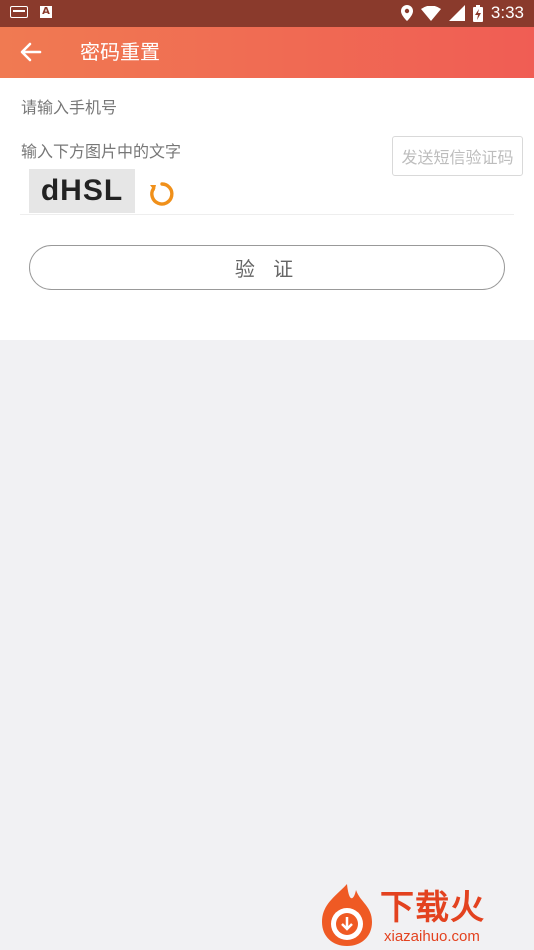 Image resolution: width=534 pixels, height=950 pixels. Describe the element at coordinates (456, 13) in the screenshot. I see `signal-icon` at that location.